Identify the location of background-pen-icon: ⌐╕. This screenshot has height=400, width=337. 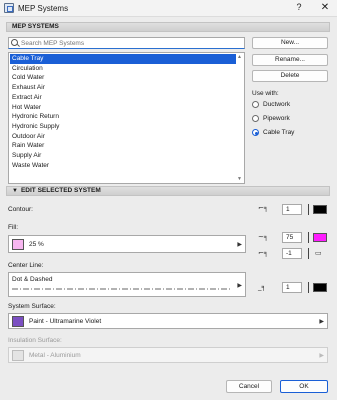
(263, 253).